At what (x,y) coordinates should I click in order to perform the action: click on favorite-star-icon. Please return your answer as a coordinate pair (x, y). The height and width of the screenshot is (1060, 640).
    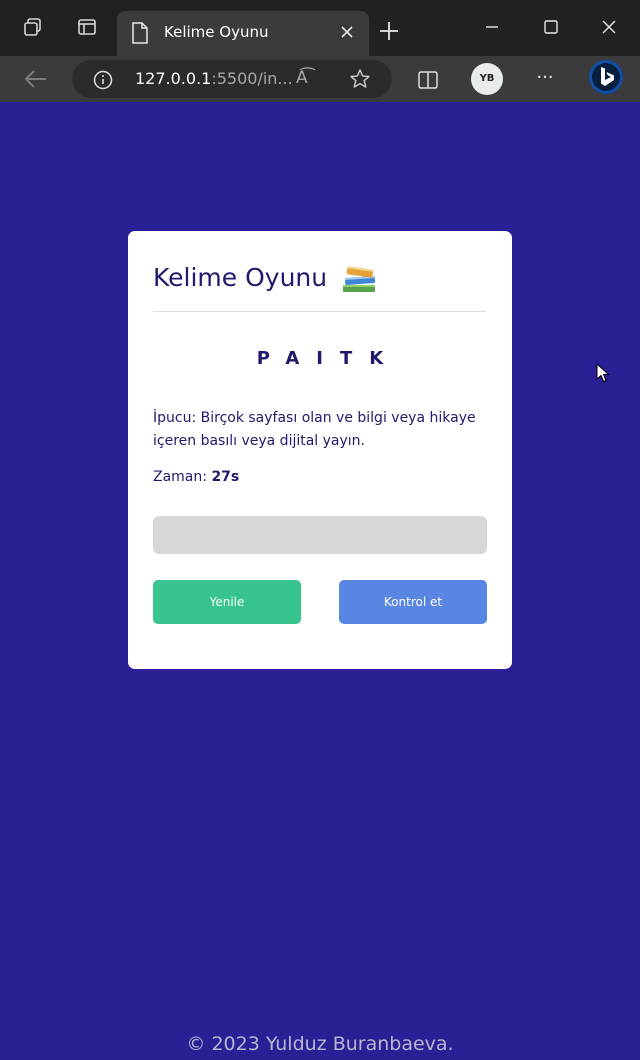
    Looking at the image, I should click on (360, 79).